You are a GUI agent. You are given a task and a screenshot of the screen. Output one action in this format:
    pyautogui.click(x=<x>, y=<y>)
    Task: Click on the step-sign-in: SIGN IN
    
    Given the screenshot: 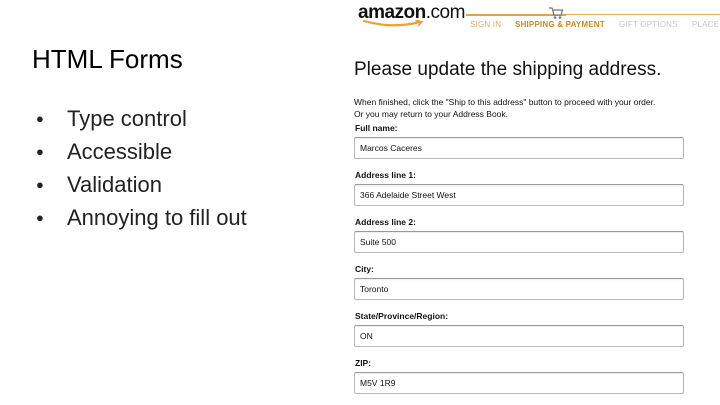 What is the action you would take?
    pyautogui.click(x=485, y=24)
    